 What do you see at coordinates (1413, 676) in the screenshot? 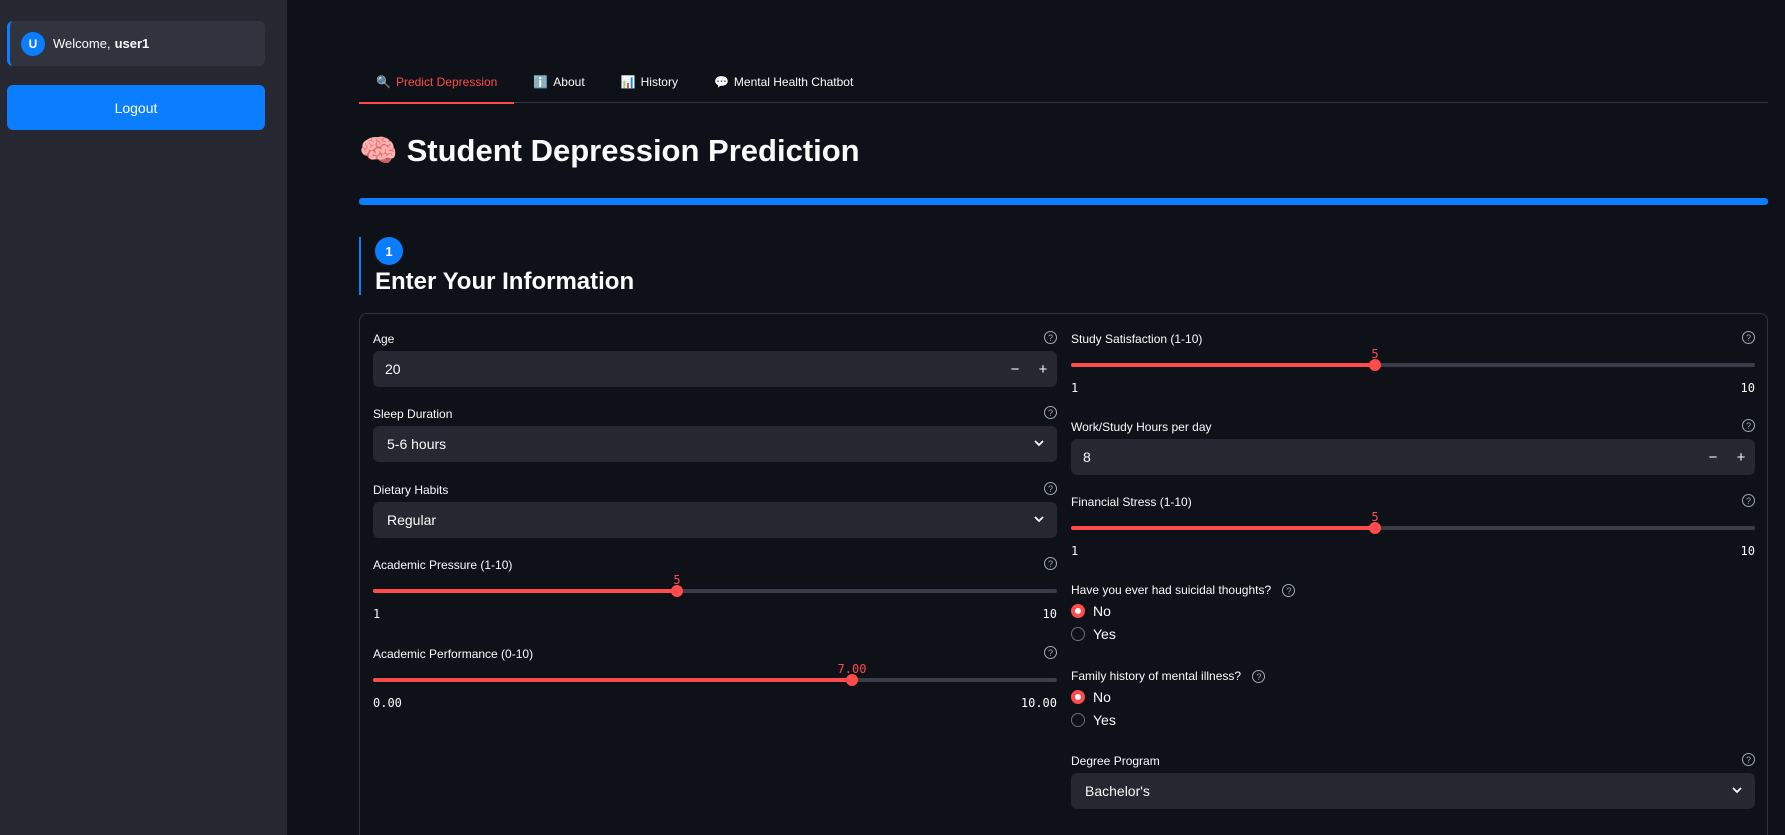
I see `family-history-label: Family history of mental illness? ?` at bounding box center [1413, 676].